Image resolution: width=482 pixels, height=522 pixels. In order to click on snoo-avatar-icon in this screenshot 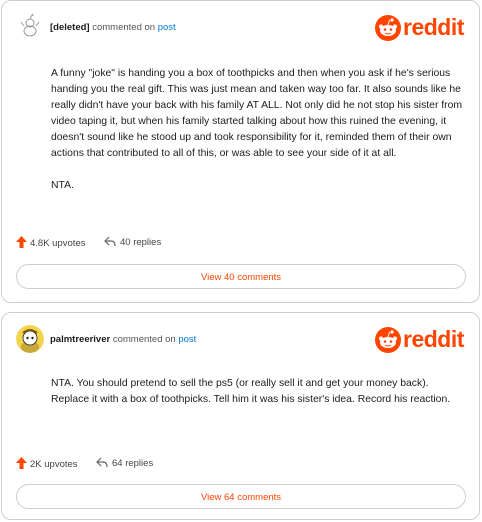, I will do `click(30, 339)`.